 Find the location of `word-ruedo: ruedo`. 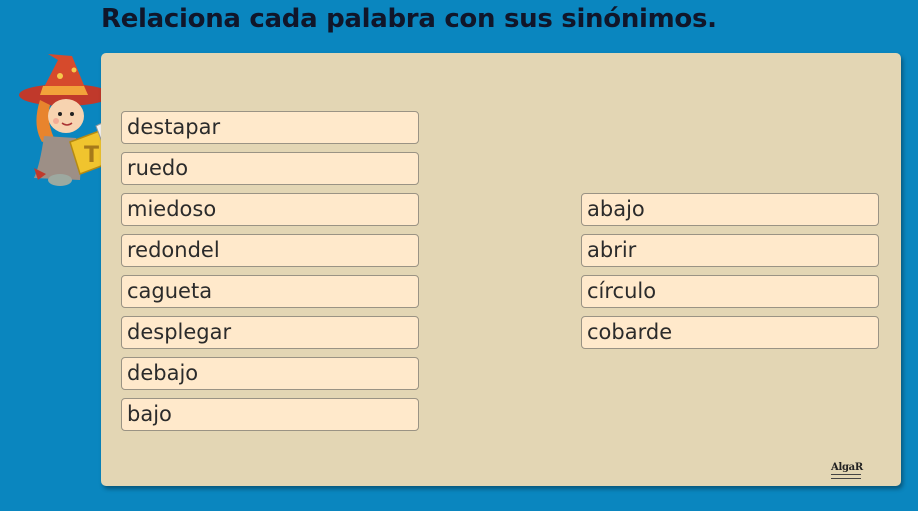

word-ruedo: ruedo is located at coordinates (270, 168).